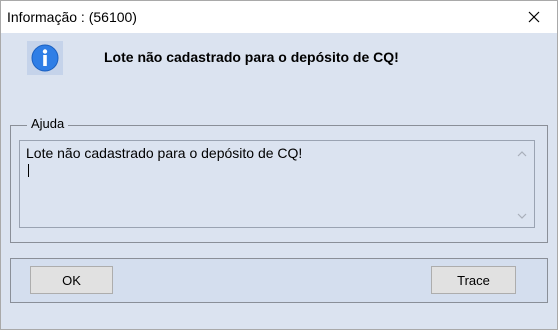 Image resolution: width=558 pixels, height=330 pixels. Describe the element at coordinates (72, 17) in the screenshot. I see `window-title: Informação : (56100)` at that location.